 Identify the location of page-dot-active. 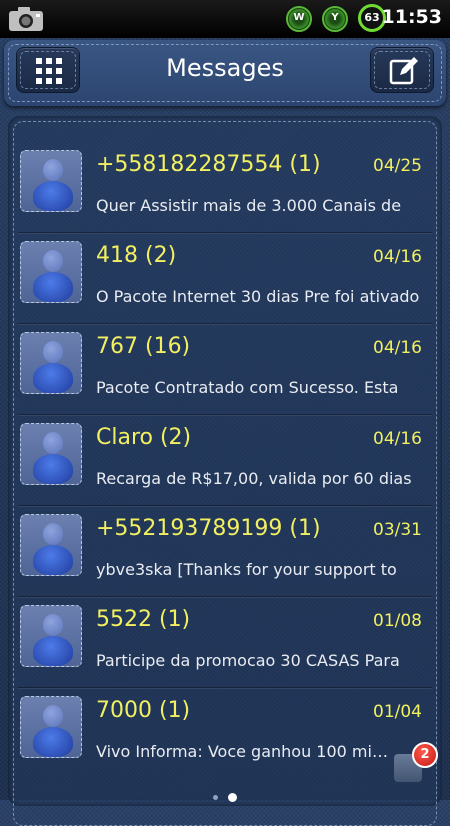
(232, 797).